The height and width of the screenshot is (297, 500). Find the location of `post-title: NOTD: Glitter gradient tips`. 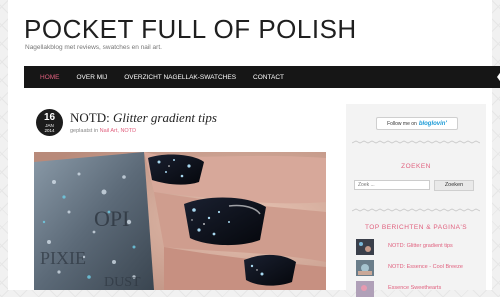

post-title: NOTD: Glitter gradient tips is located at coordinates (143, 118).